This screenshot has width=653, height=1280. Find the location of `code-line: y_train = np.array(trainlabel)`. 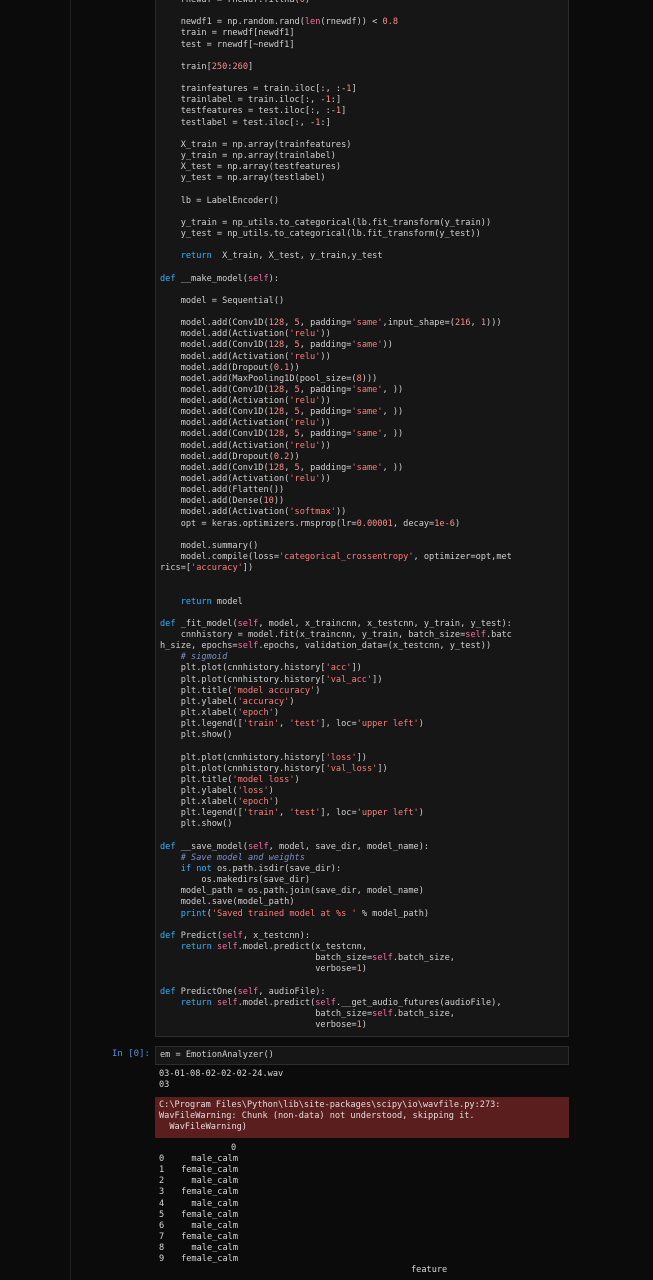

code-line: y_train = np.array(trainlabel) is located at coordinates (364, 156).